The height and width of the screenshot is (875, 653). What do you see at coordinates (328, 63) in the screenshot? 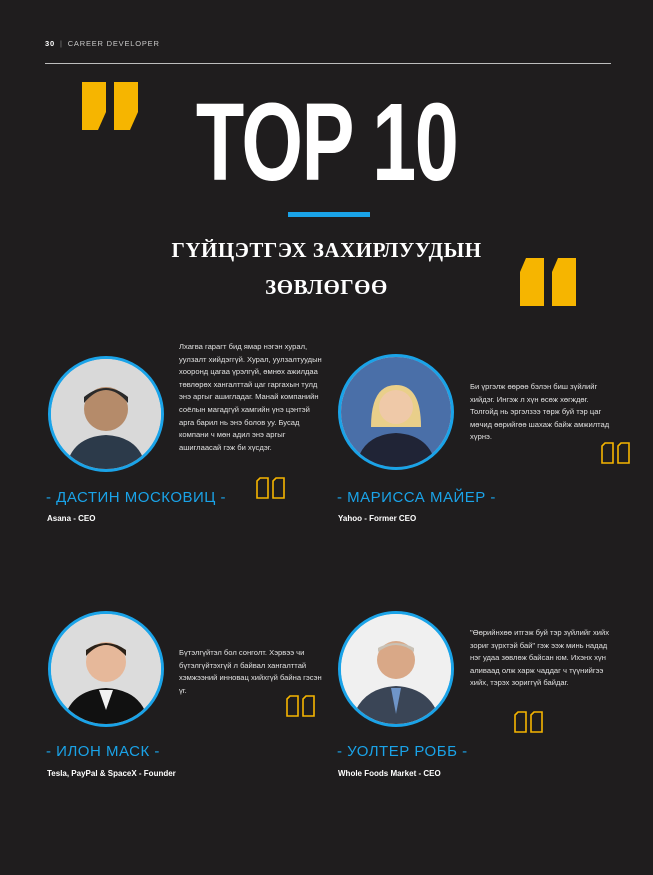
I see `header-rule` at bounding box center [328, 63].